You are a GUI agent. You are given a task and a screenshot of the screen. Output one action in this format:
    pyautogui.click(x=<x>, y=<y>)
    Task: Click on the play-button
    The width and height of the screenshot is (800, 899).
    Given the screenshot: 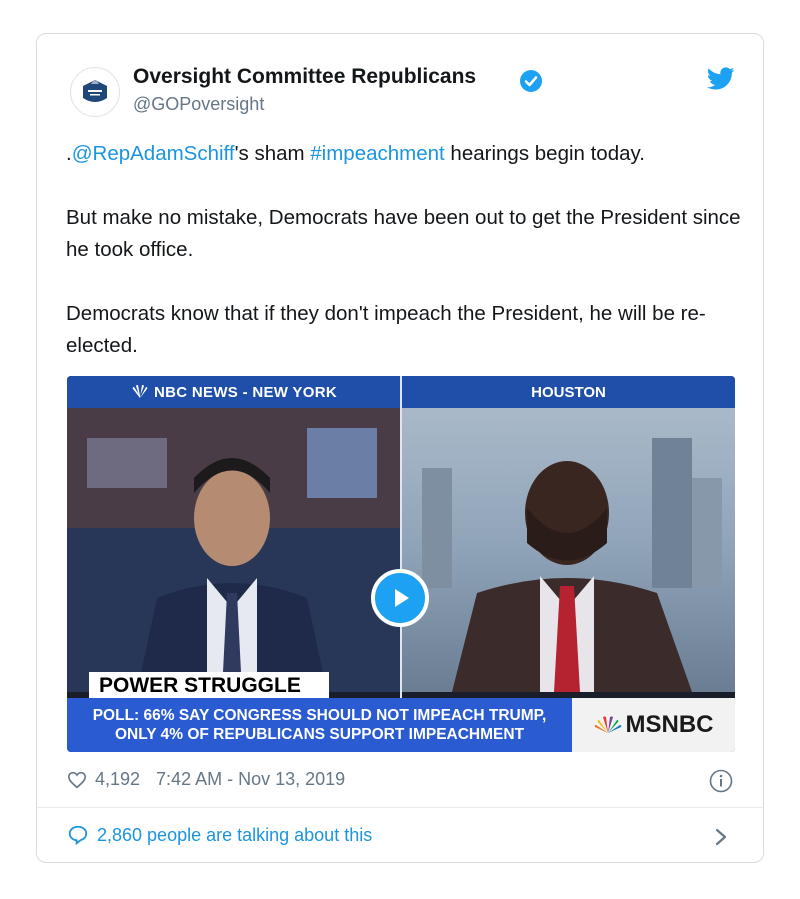 What is the action you would take?
    pyautogui.click(x=400, y=598)
    